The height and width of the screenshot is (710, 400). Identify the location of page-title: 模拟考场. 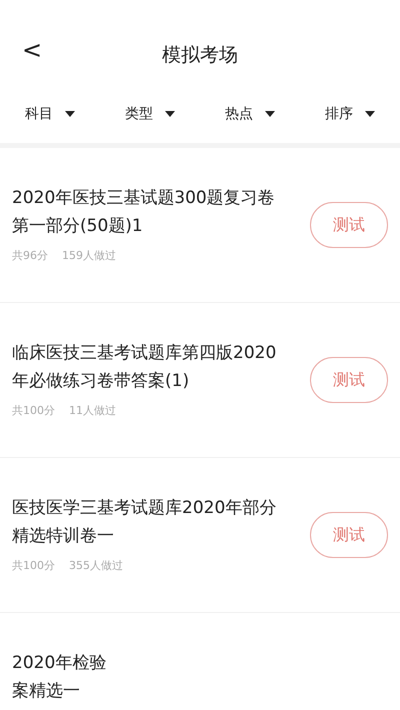
(200, 55).